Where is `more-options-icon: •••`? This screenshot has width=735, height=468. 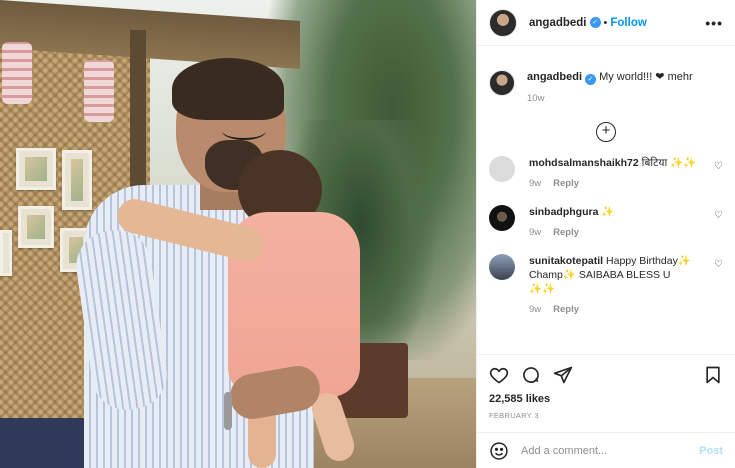 more-options-icon: ••• is located at coordinates (714, 23).